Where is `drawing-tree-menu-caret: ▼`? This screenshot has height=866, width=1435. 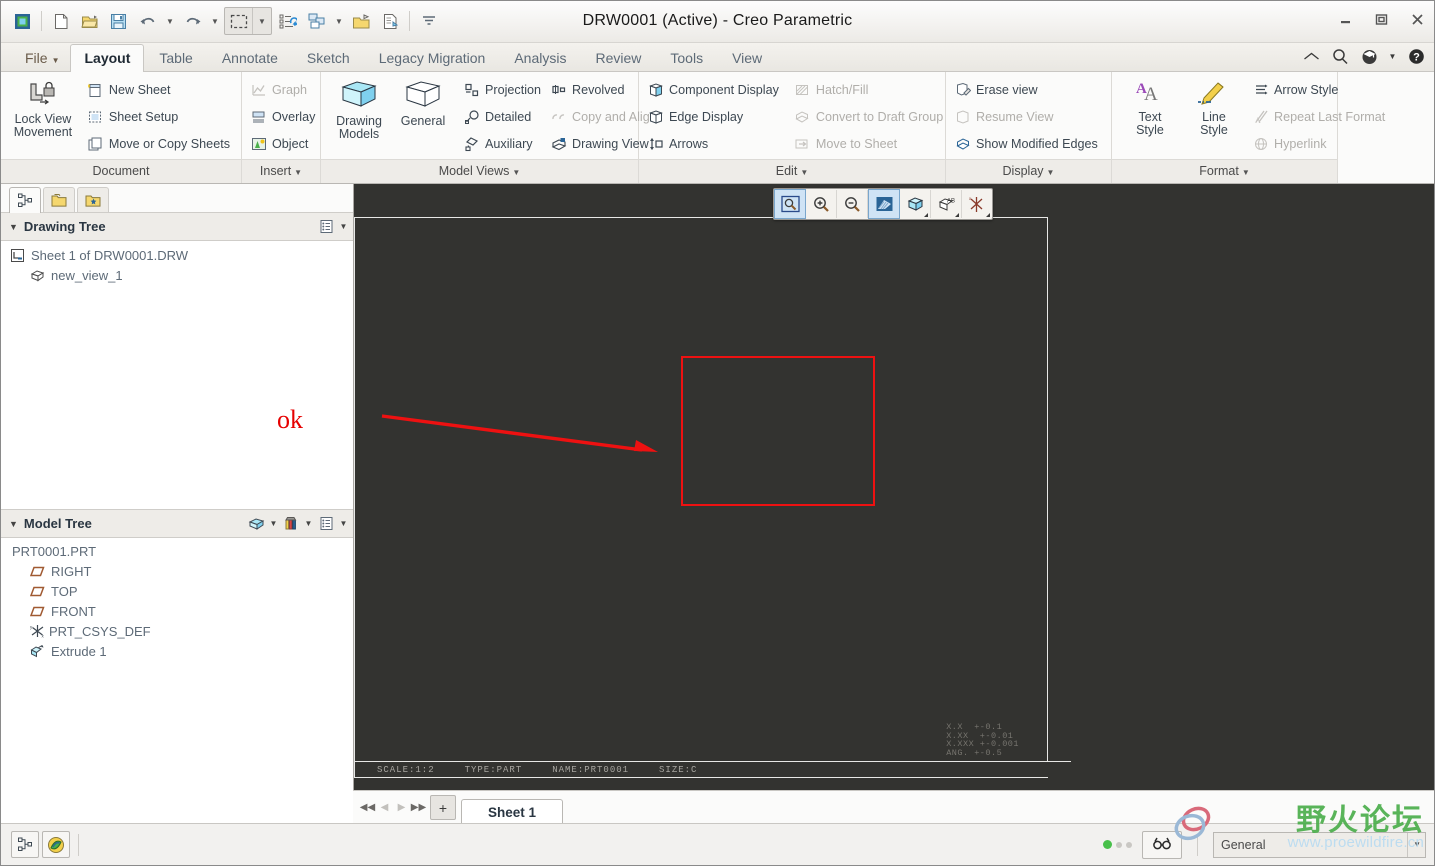 drawing-tree-menu-caret: ▼ is located at coordinates (343, 226).